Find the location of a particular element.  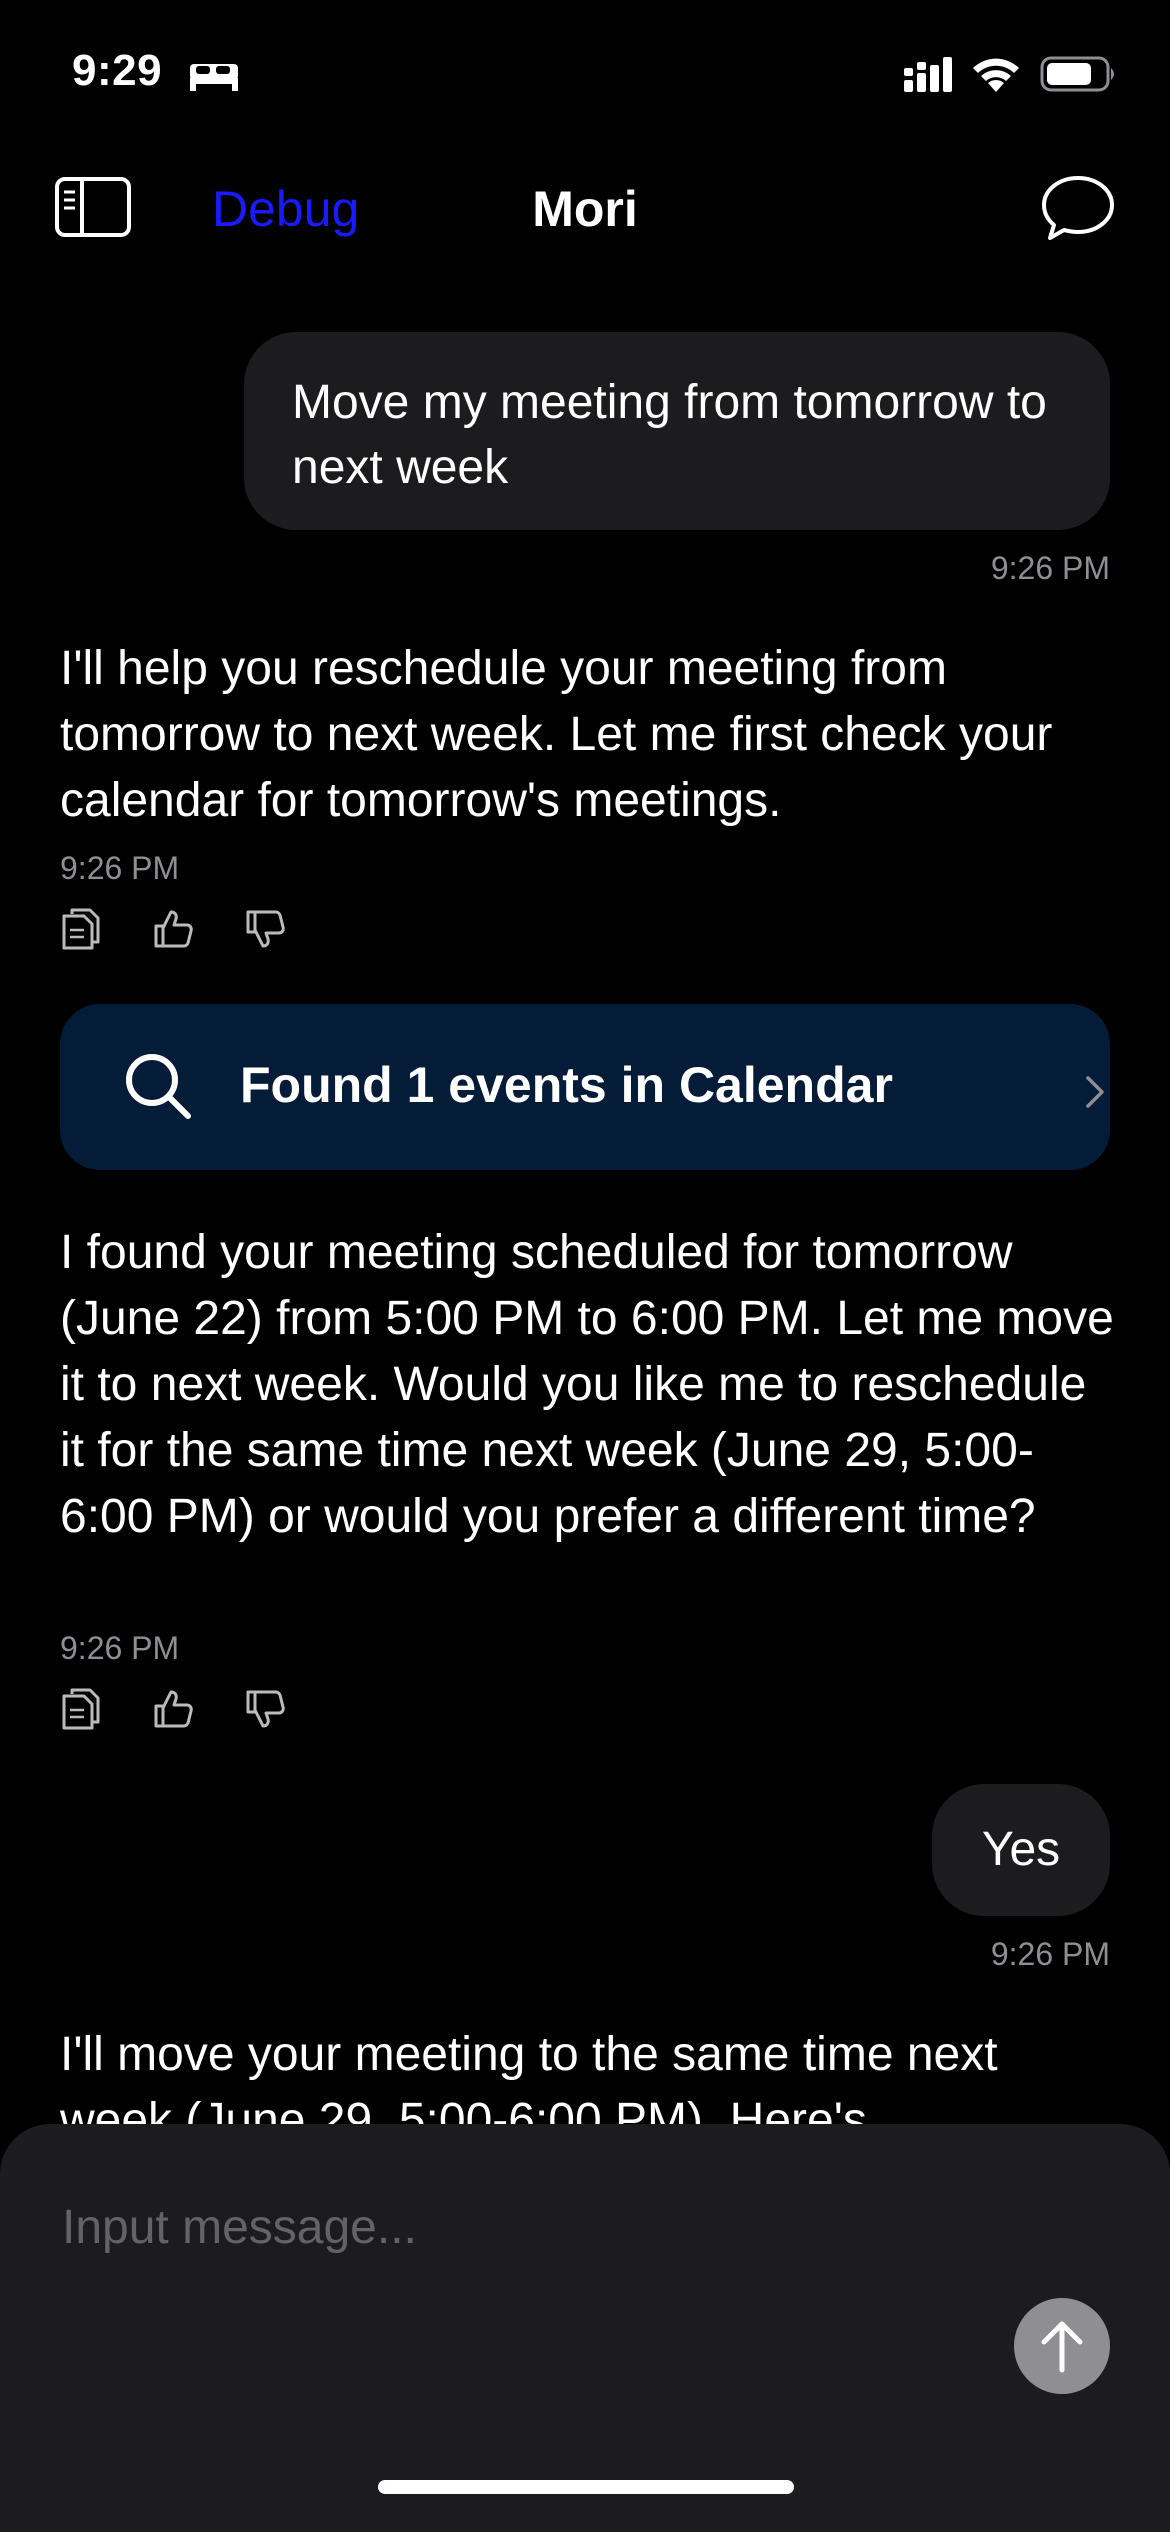

search-icon is located at coordinates (158, 1086).